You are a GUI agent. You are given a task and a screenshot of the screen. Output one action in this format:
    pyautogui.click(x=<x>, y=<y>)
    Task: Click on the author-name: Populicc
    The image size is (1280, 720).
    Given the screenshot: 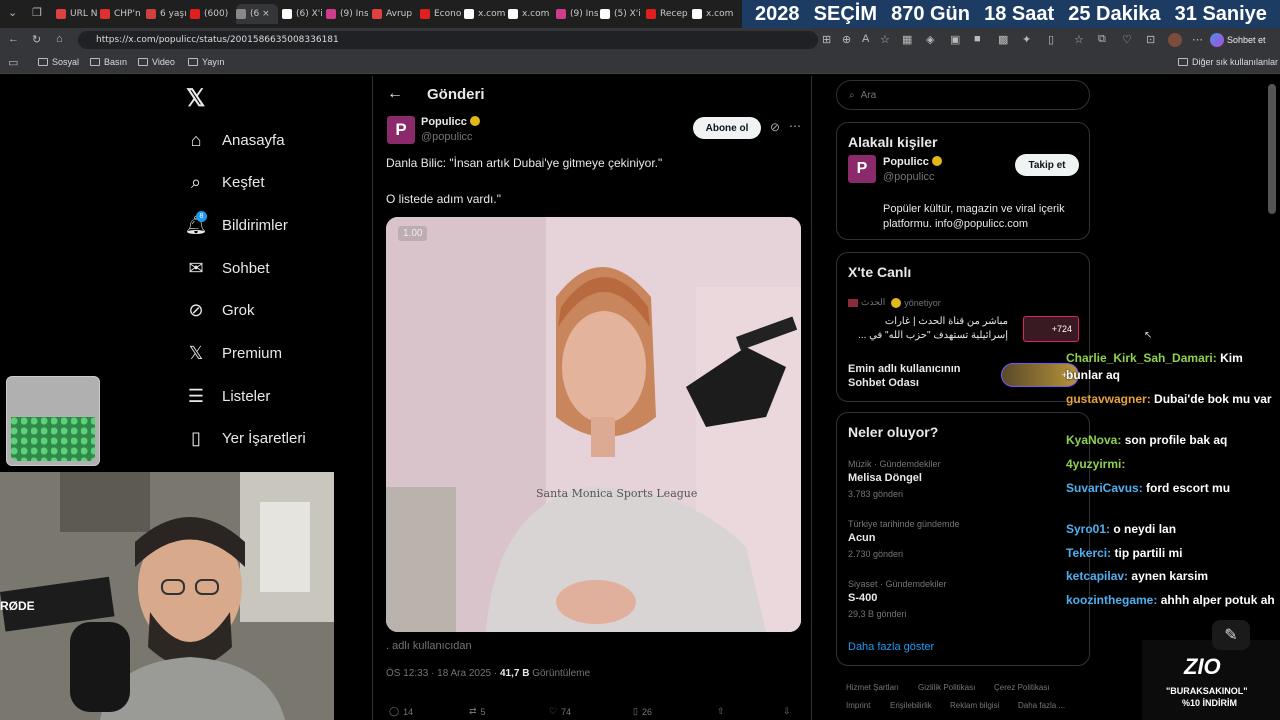 What is the action you would take?
    pyautogui.click(x=450, y=122)
    